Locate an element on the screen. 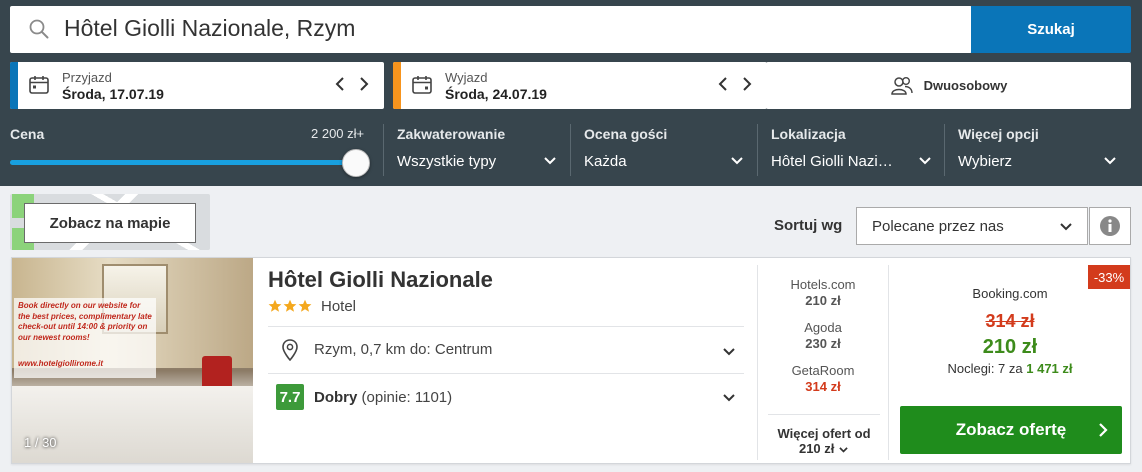 The height and width of the screenshot is (472, 1142). nights-summary: Noclegi: 7 za 1 471 zł is located at coordinates (1010, 368).